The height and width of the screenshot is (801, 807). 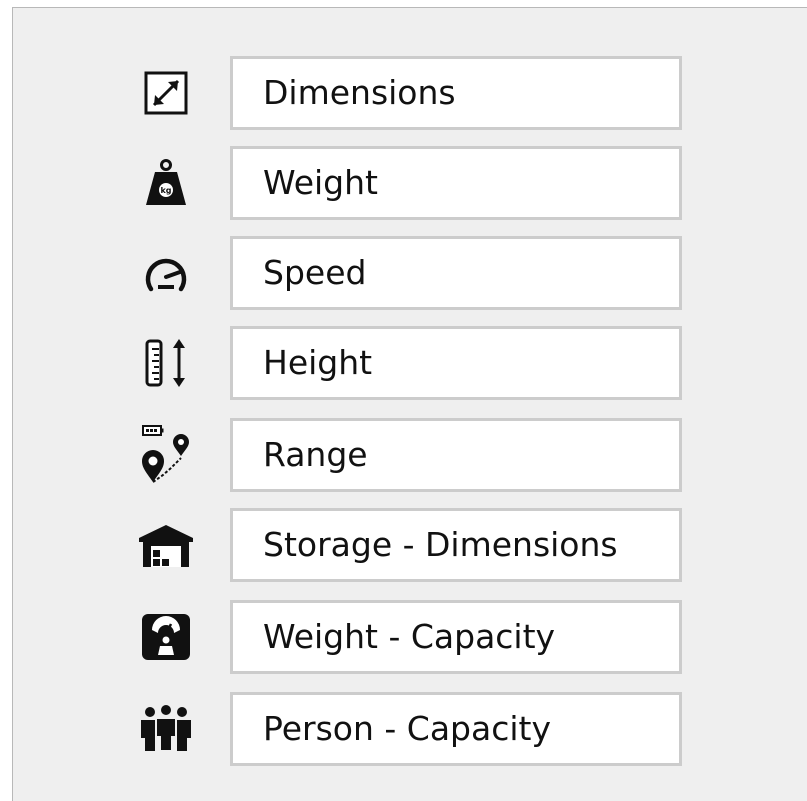 I want to click on spec-label: Storage - Dimensions, so click(x=440, y=544).